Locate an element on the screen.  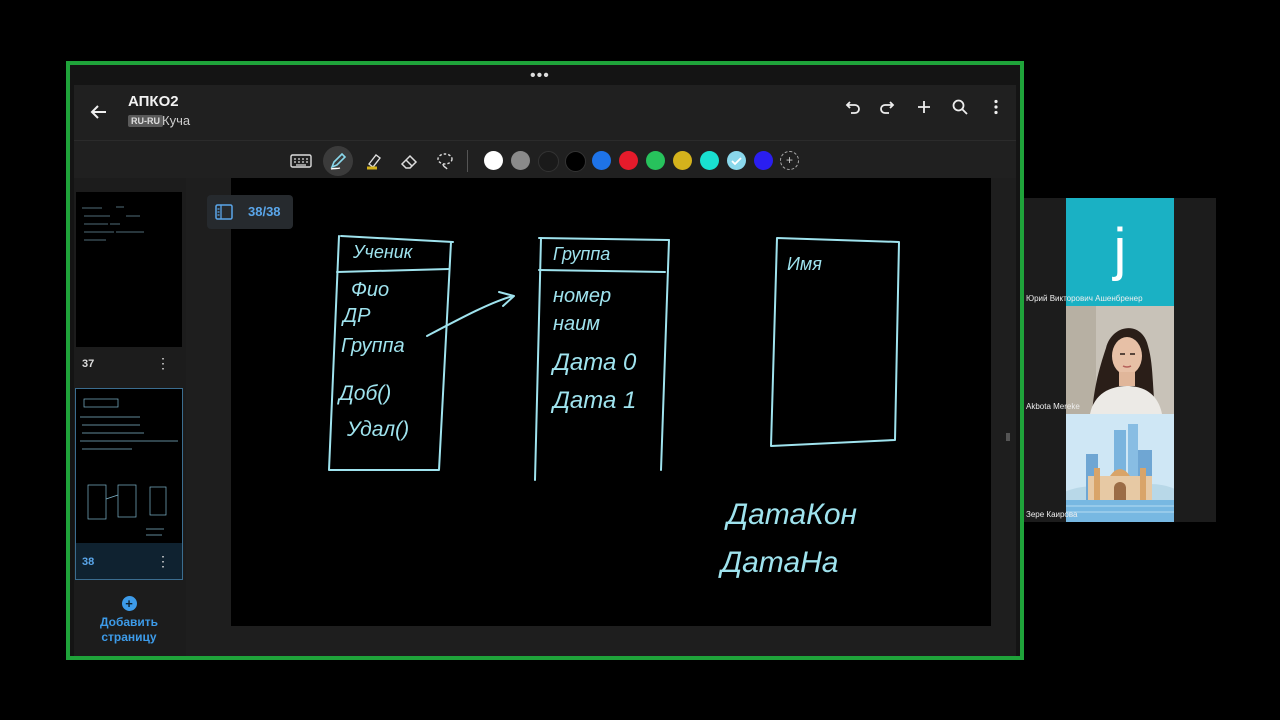
highlighter-tool is located at coordinates (374, 161).